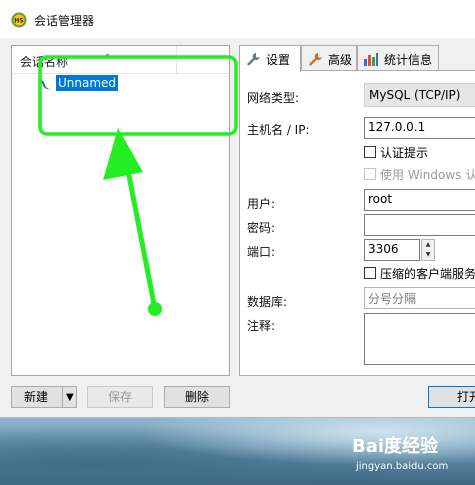 This screenshot has width=475, height=485. What do you see at coordinates (402, 466) in the screenshot?
I see `watermark-url: jingyan.baidu.com` at bounding box center [402, 466].